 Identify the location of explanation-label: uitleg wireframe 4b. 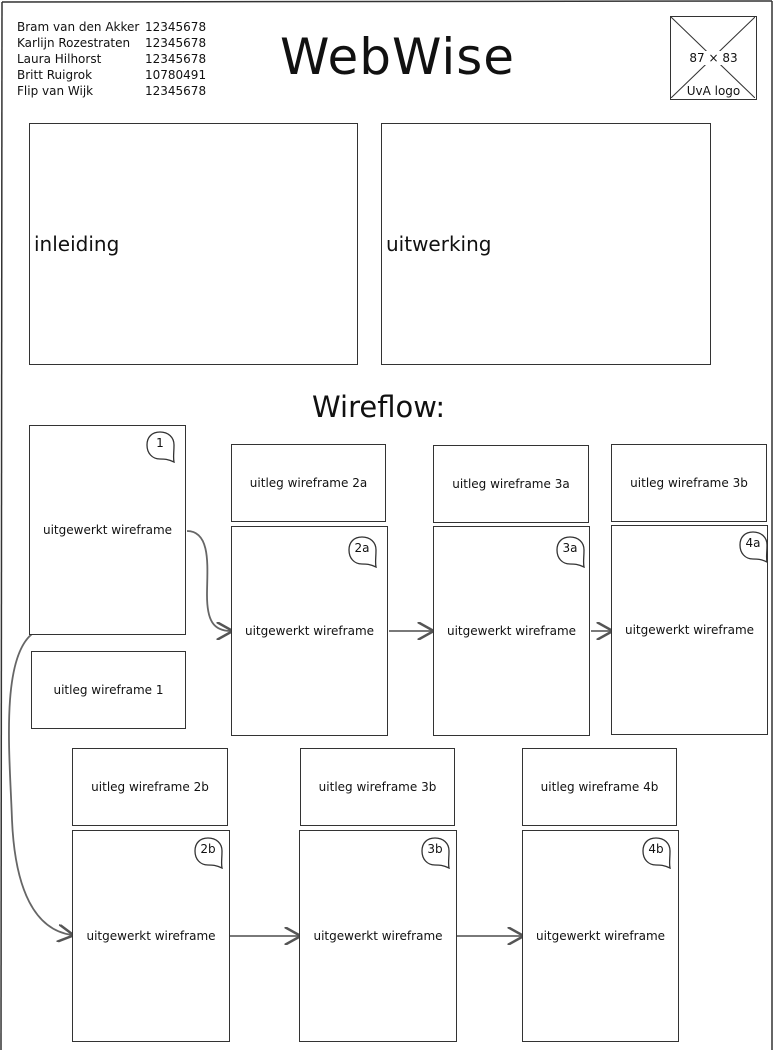
(599, 787).